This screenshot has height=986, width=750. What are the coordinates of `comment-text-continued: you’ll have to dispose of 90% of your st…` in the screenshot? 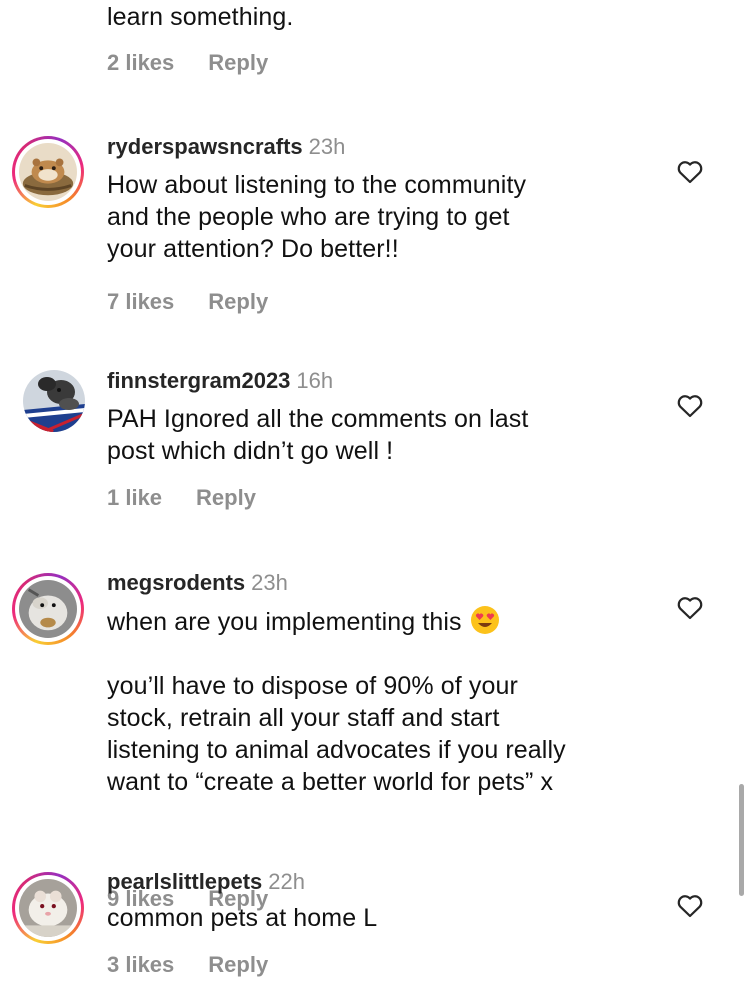 It's located at (336, 734).